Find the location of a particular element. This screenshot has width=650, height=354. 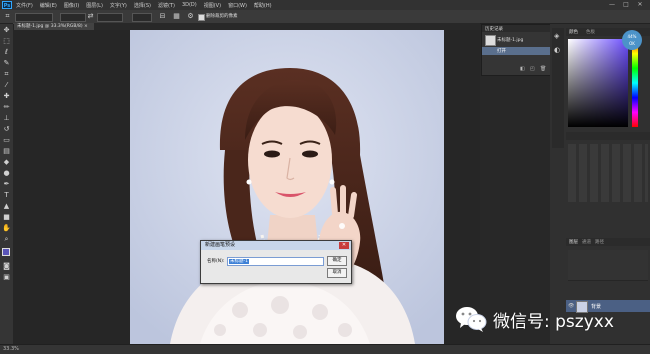

adjustments-grid is located at coordinates (608, 173).